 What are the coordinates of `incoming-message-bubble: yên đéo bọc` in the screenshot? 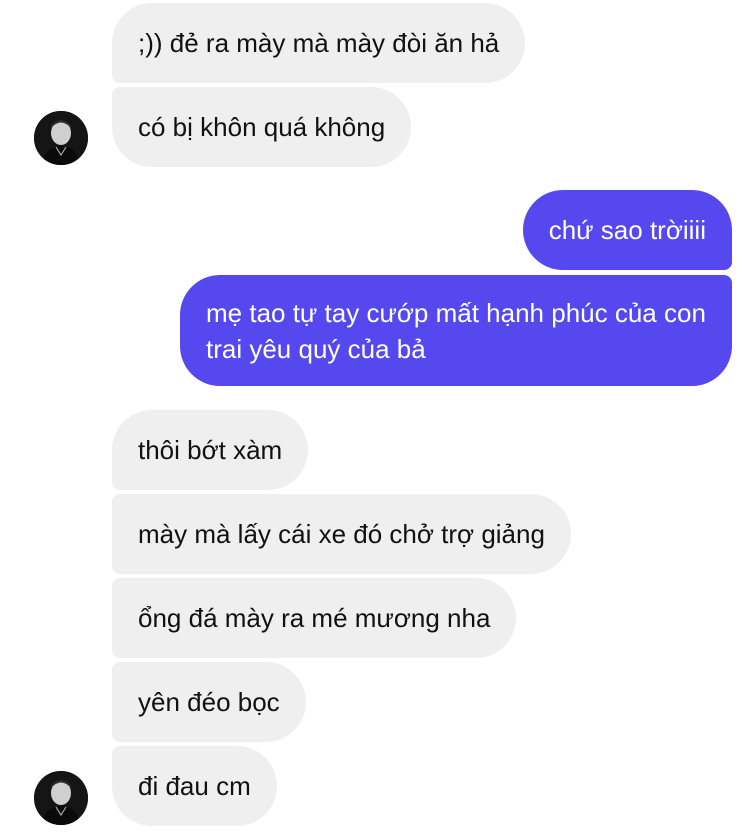 It's located at (209, 702).